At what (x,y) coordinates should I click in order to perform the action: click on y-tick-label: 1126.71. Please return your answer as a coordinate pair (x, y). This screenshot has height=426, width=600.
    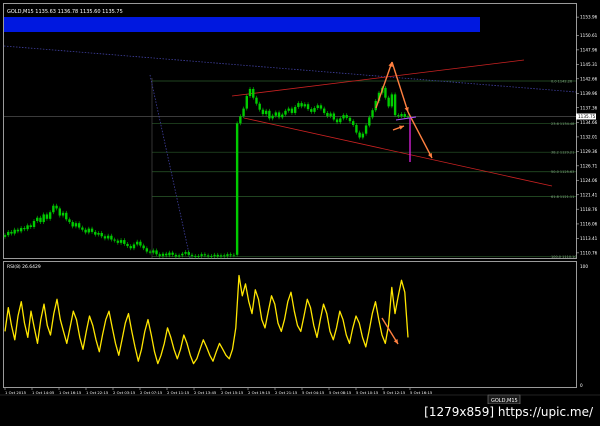
    Looking at the image, I should click on (589, 165).